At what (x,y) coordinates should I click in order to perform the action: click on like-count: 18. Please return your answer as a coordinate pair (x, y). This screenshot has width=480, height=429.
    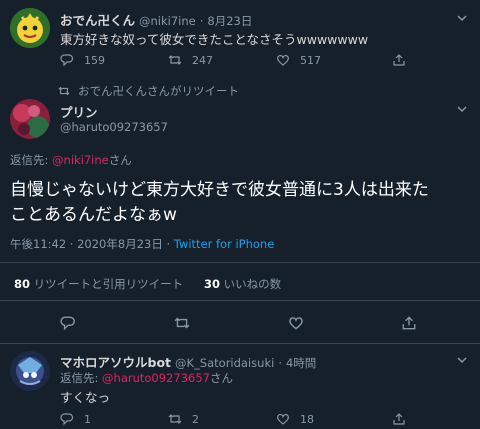
    Looking at the image, I should click on (307, 419).